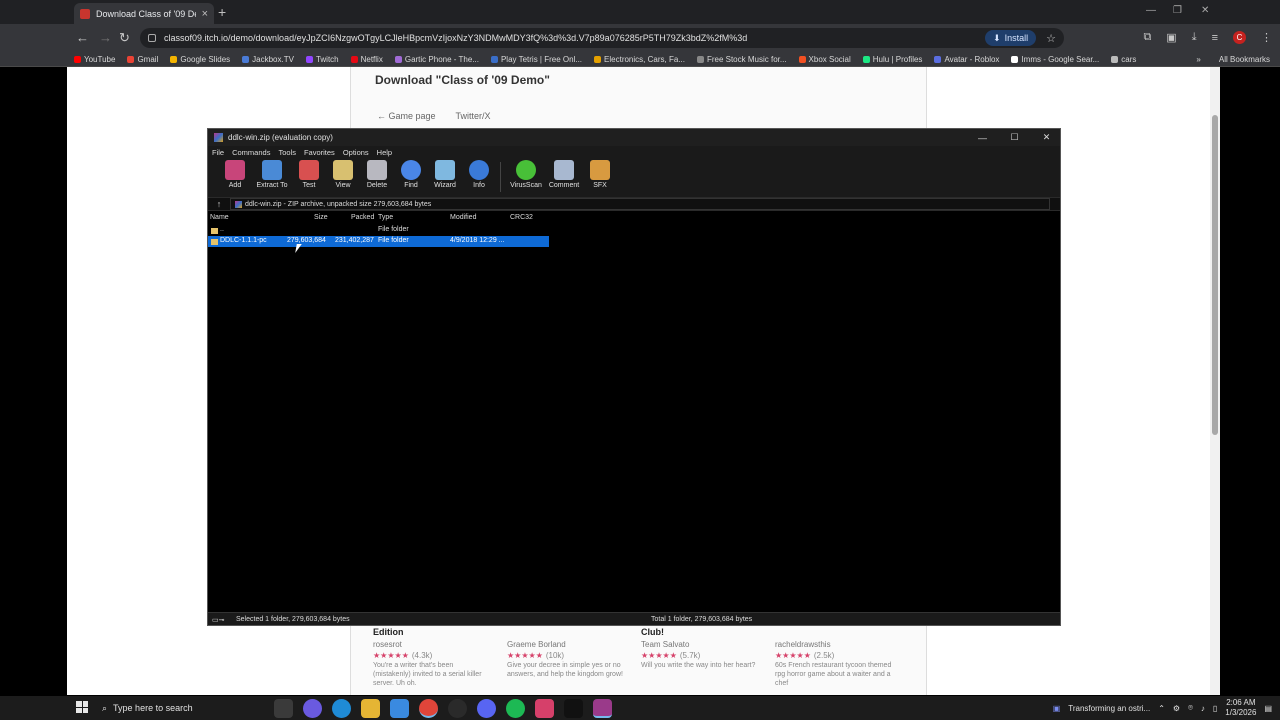 This screenshot has height=720, width=1280. Describe the element at coordinates (457, 708) in the screenshot. I see `obs-icon` at that location.